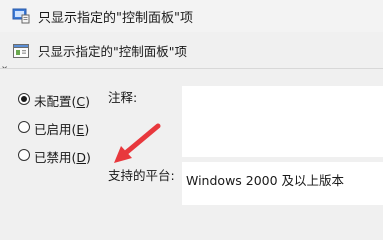 The height and width of the screenshot is (240, 383). Describe the element at coordinates (5, 65) in the screenshot. I see `chevron-down-icon: ⌄` at that location.